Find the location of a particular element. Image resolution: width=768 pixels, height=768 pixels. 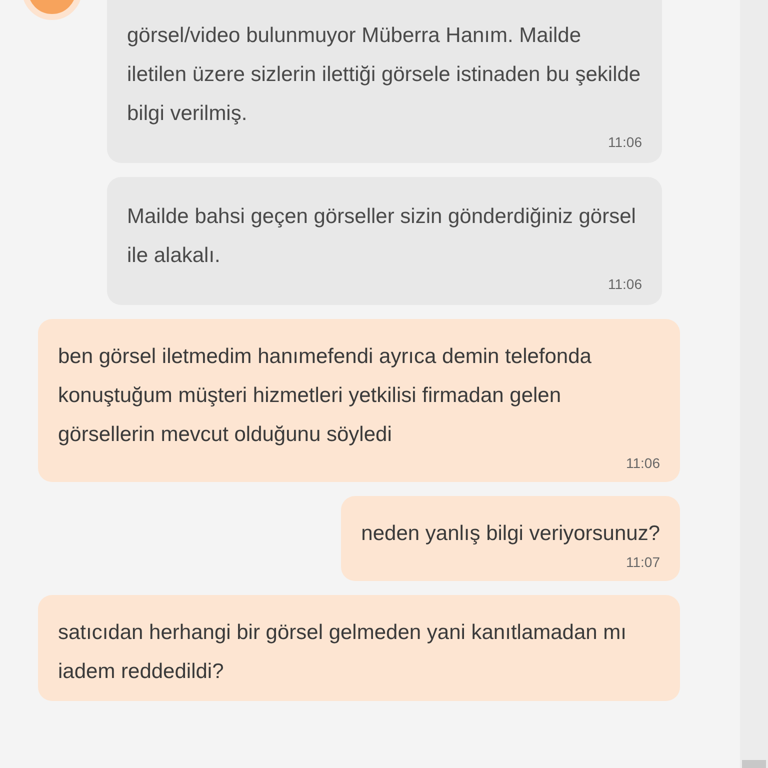

scrollbar-thumb is located at coordinates (754, 764).